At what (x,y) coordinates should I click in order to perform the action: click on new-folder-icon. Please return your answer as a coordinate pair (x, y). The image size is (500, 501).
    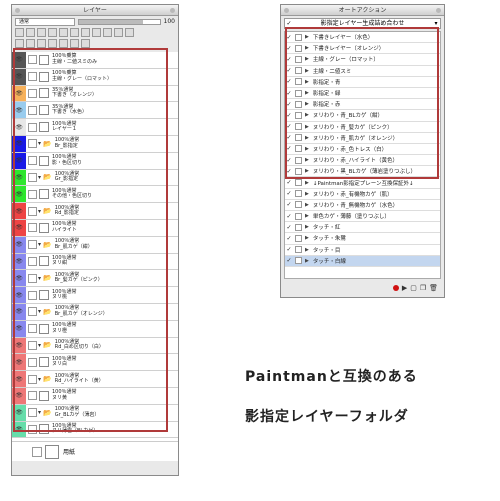
    Looking at the image, I should click on (30, 32).